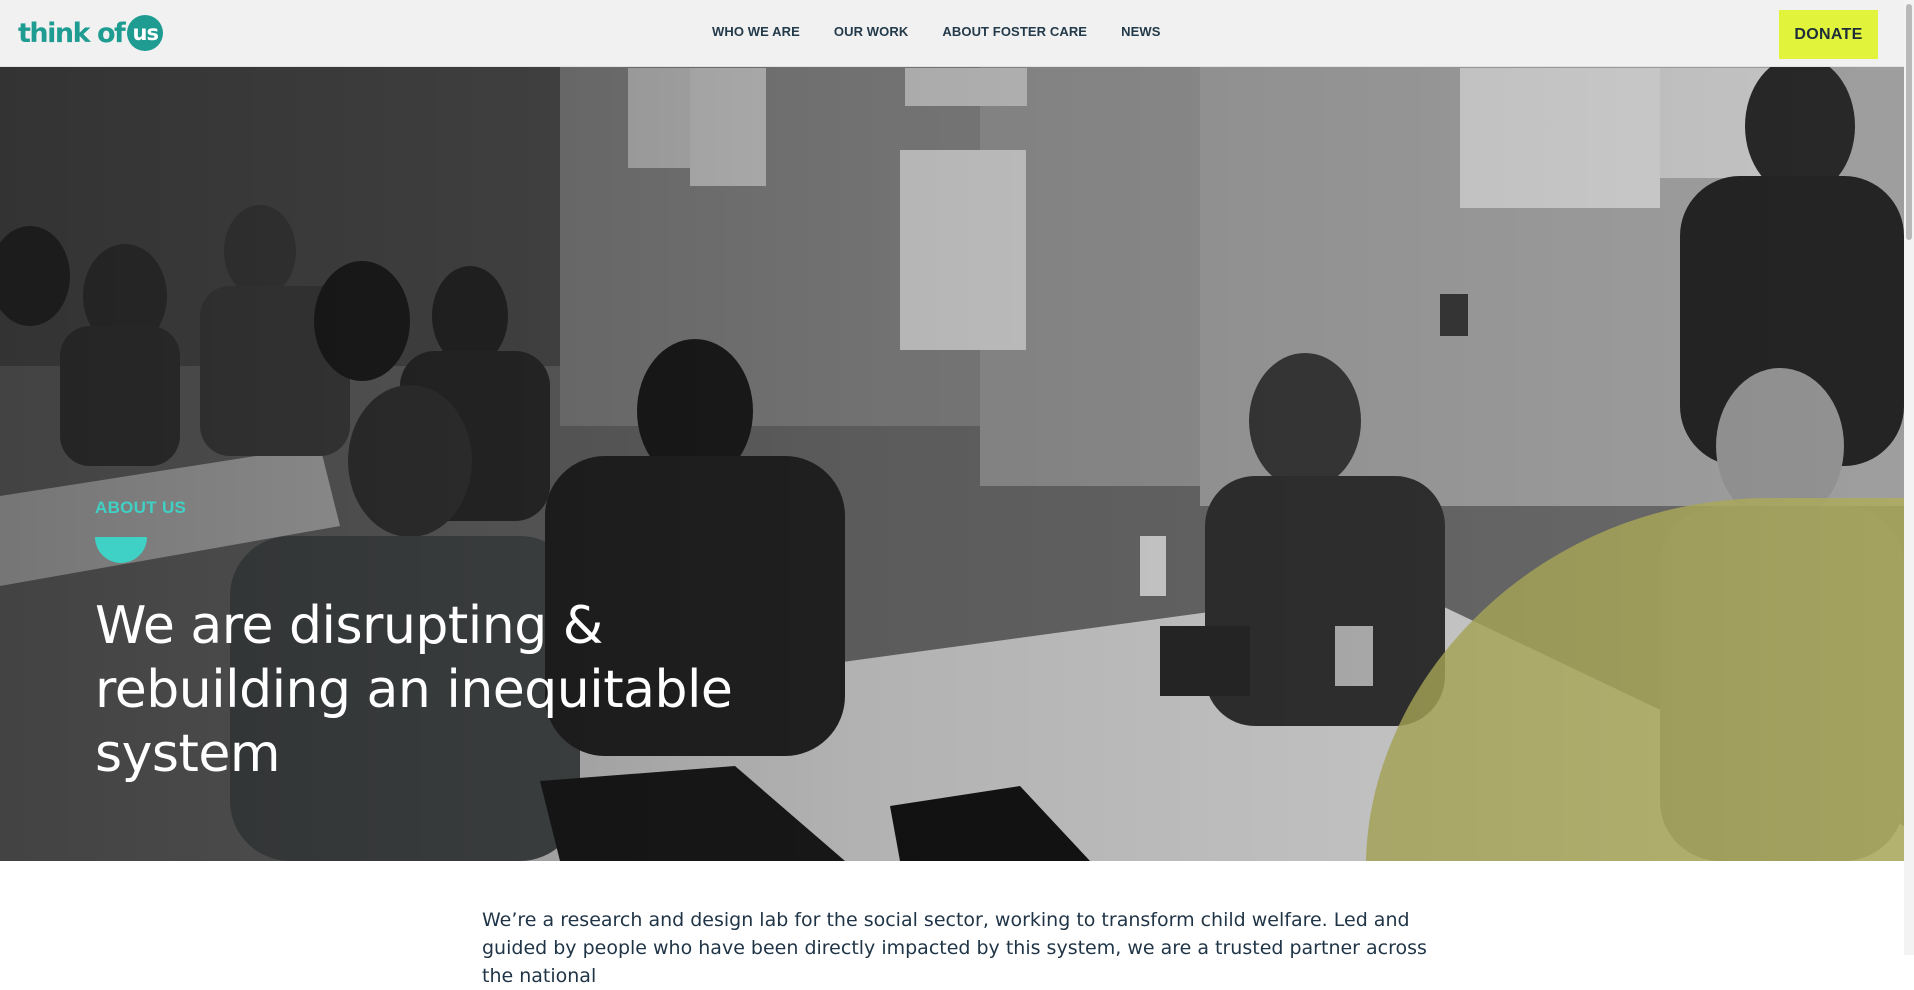  I want to click on logo-wordmark: think of, so click(72, 33).